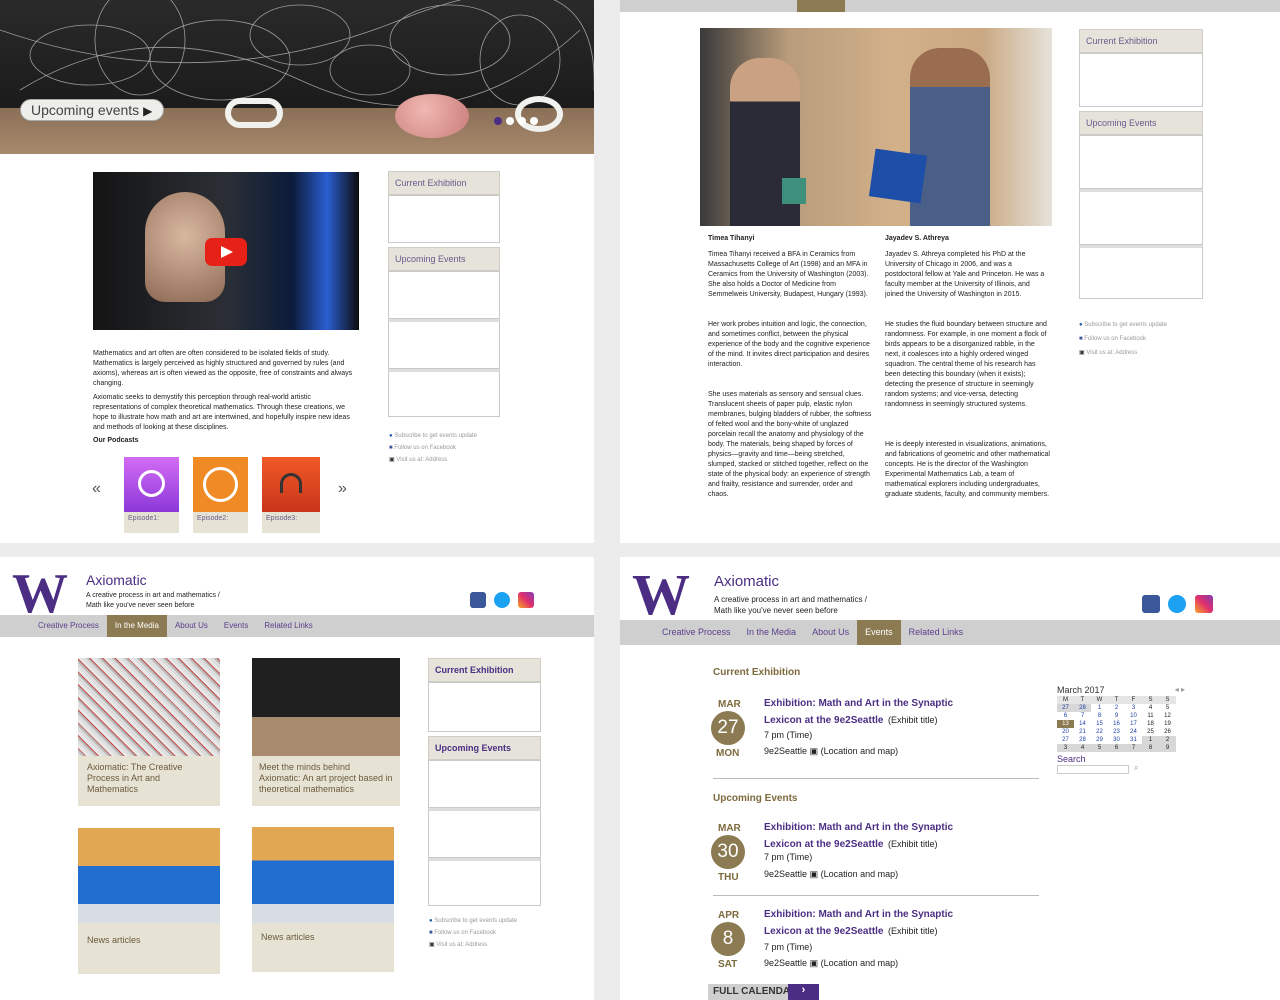 Image resolution: width=1280 pixels, height=1000 pixels. Describe the element at coordinates (1097, 768) in the screenshot. I see `calendar-search-input: ⌕` at that location.